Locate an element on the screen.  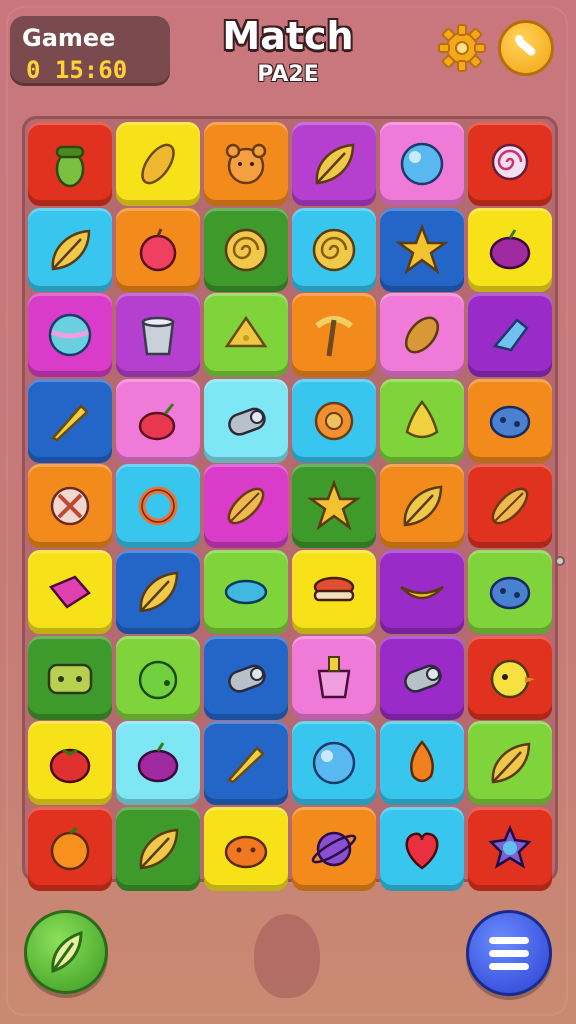
game-title: Match is located at coordinates (288, 36).